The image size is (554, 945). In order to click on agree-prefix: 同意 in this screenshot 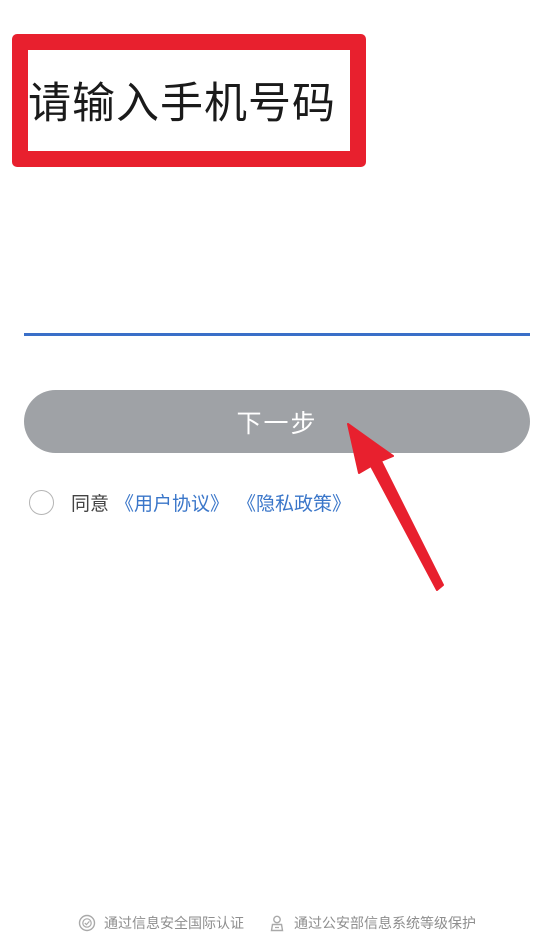, I will do `click(90, 503)`.